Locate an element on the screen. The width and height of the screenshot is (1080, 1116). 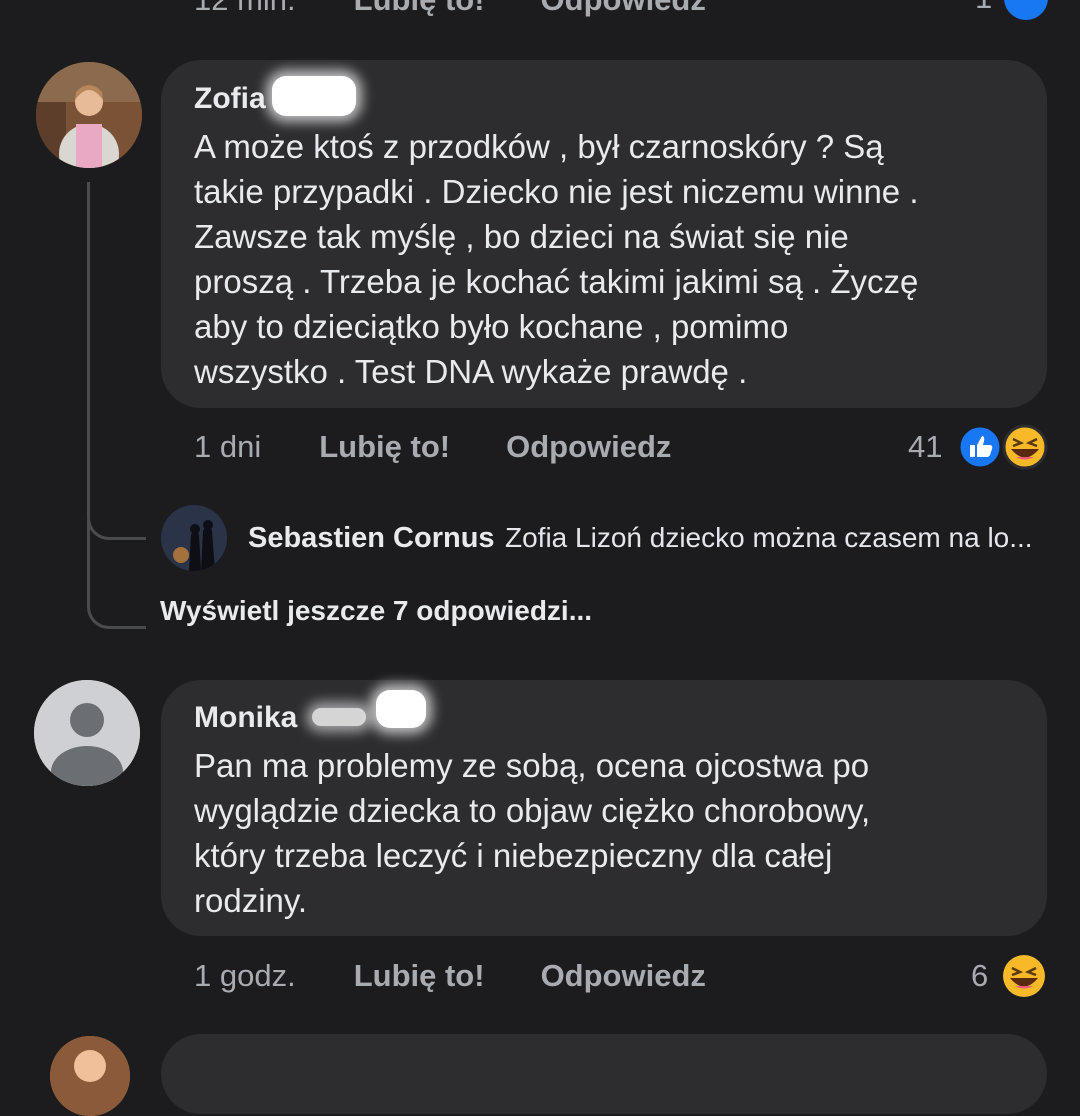
reaction-count: 6 is located at coordinates (979, 976).